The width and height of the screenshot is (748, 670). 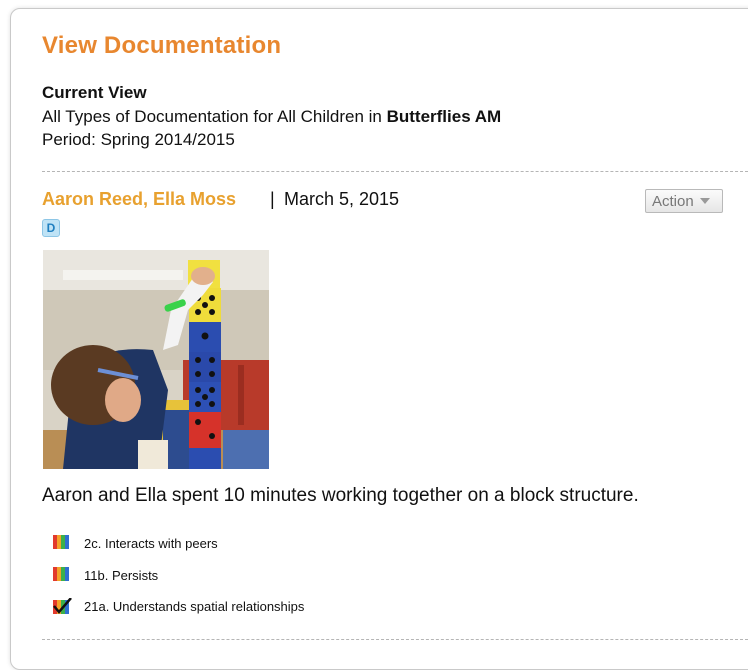 What do you see at coordinates (673, 201) in the screenshot?
I see `action-label: Action` at bounding box center [673, 201].